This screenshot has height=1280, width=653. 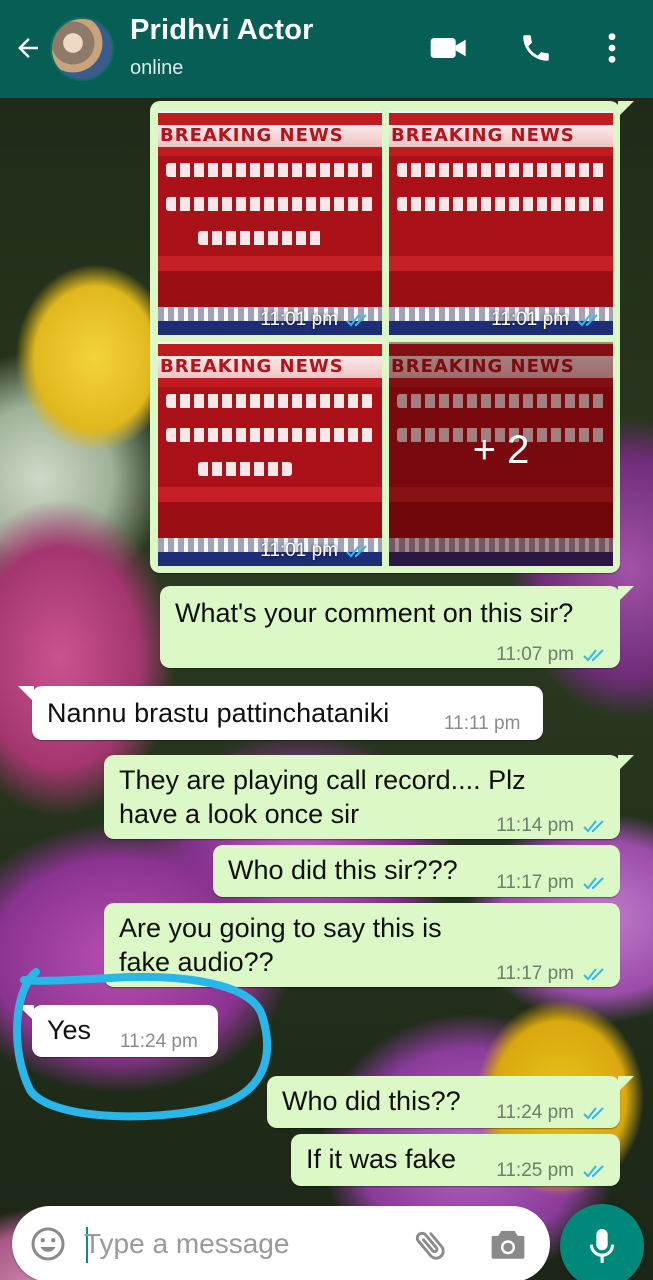 What do you see at coordinates (381, 1159) in the screenshot?
I see `message-text: If it was fake` at bounding box center [381, 1159].